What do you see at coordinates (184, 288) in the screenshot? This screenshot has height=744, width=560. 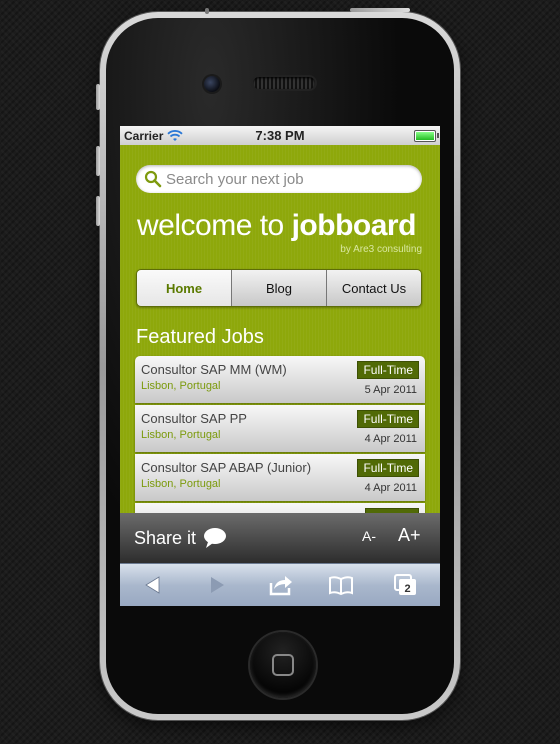 I see `nav-home: Home` at bounding box center [184, 288].